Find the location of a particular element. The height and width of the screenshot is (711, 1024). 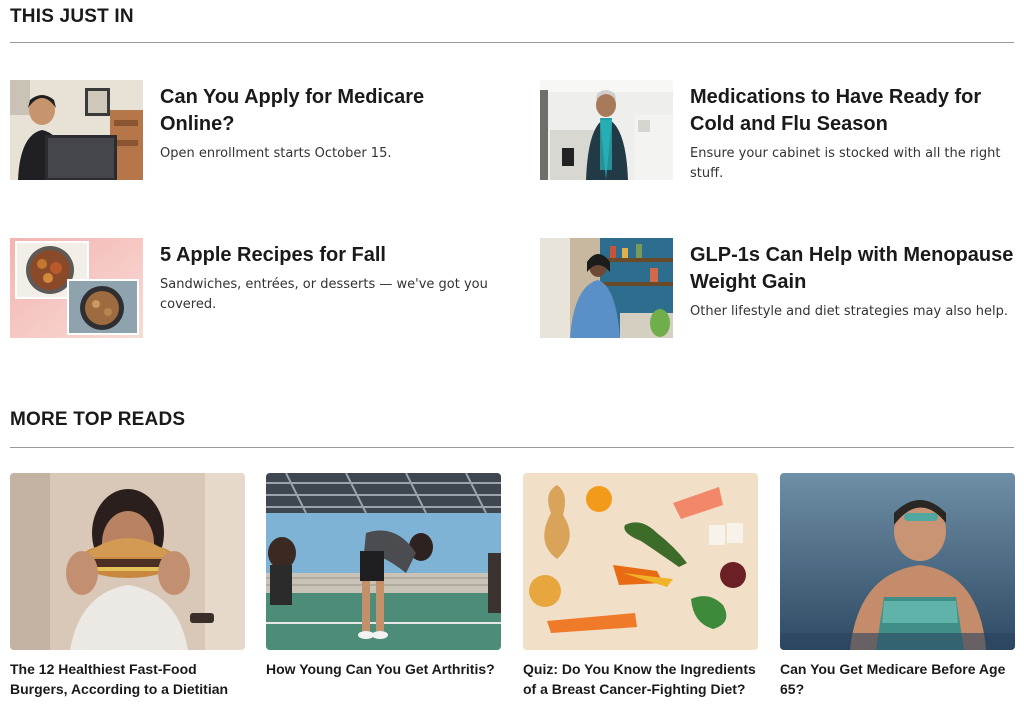

top-read-card-arthritis: How Young Can You Get Arthritis? is located at coordinates (383, 576).